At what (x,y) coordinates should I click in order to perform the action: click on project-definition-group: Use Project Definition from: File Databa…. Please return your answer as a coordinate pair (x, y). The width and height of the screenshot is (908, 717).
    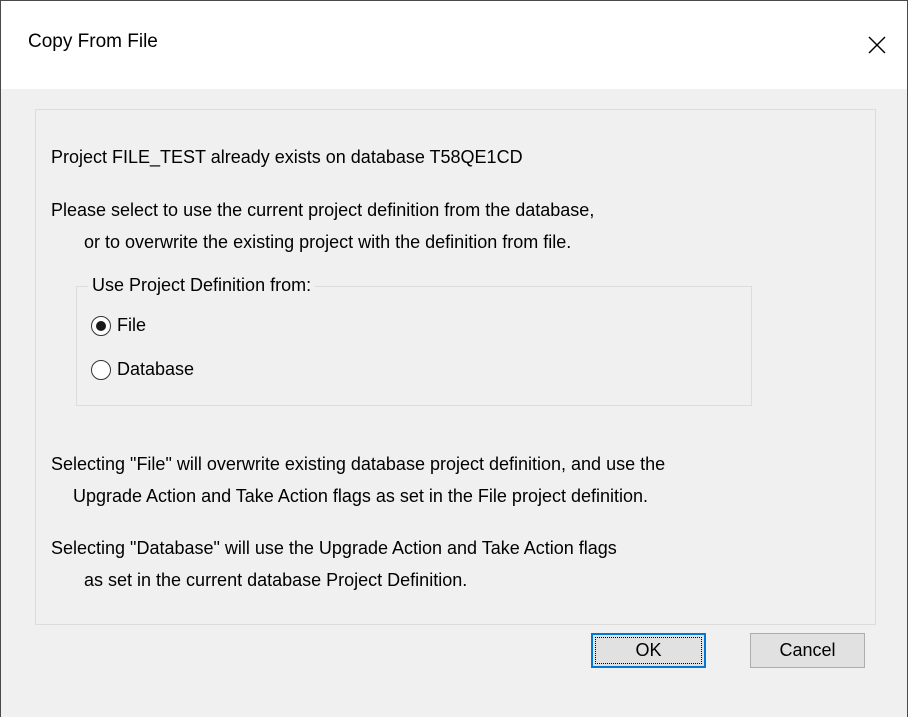
    Looking at the image, I should click on (414, 340).